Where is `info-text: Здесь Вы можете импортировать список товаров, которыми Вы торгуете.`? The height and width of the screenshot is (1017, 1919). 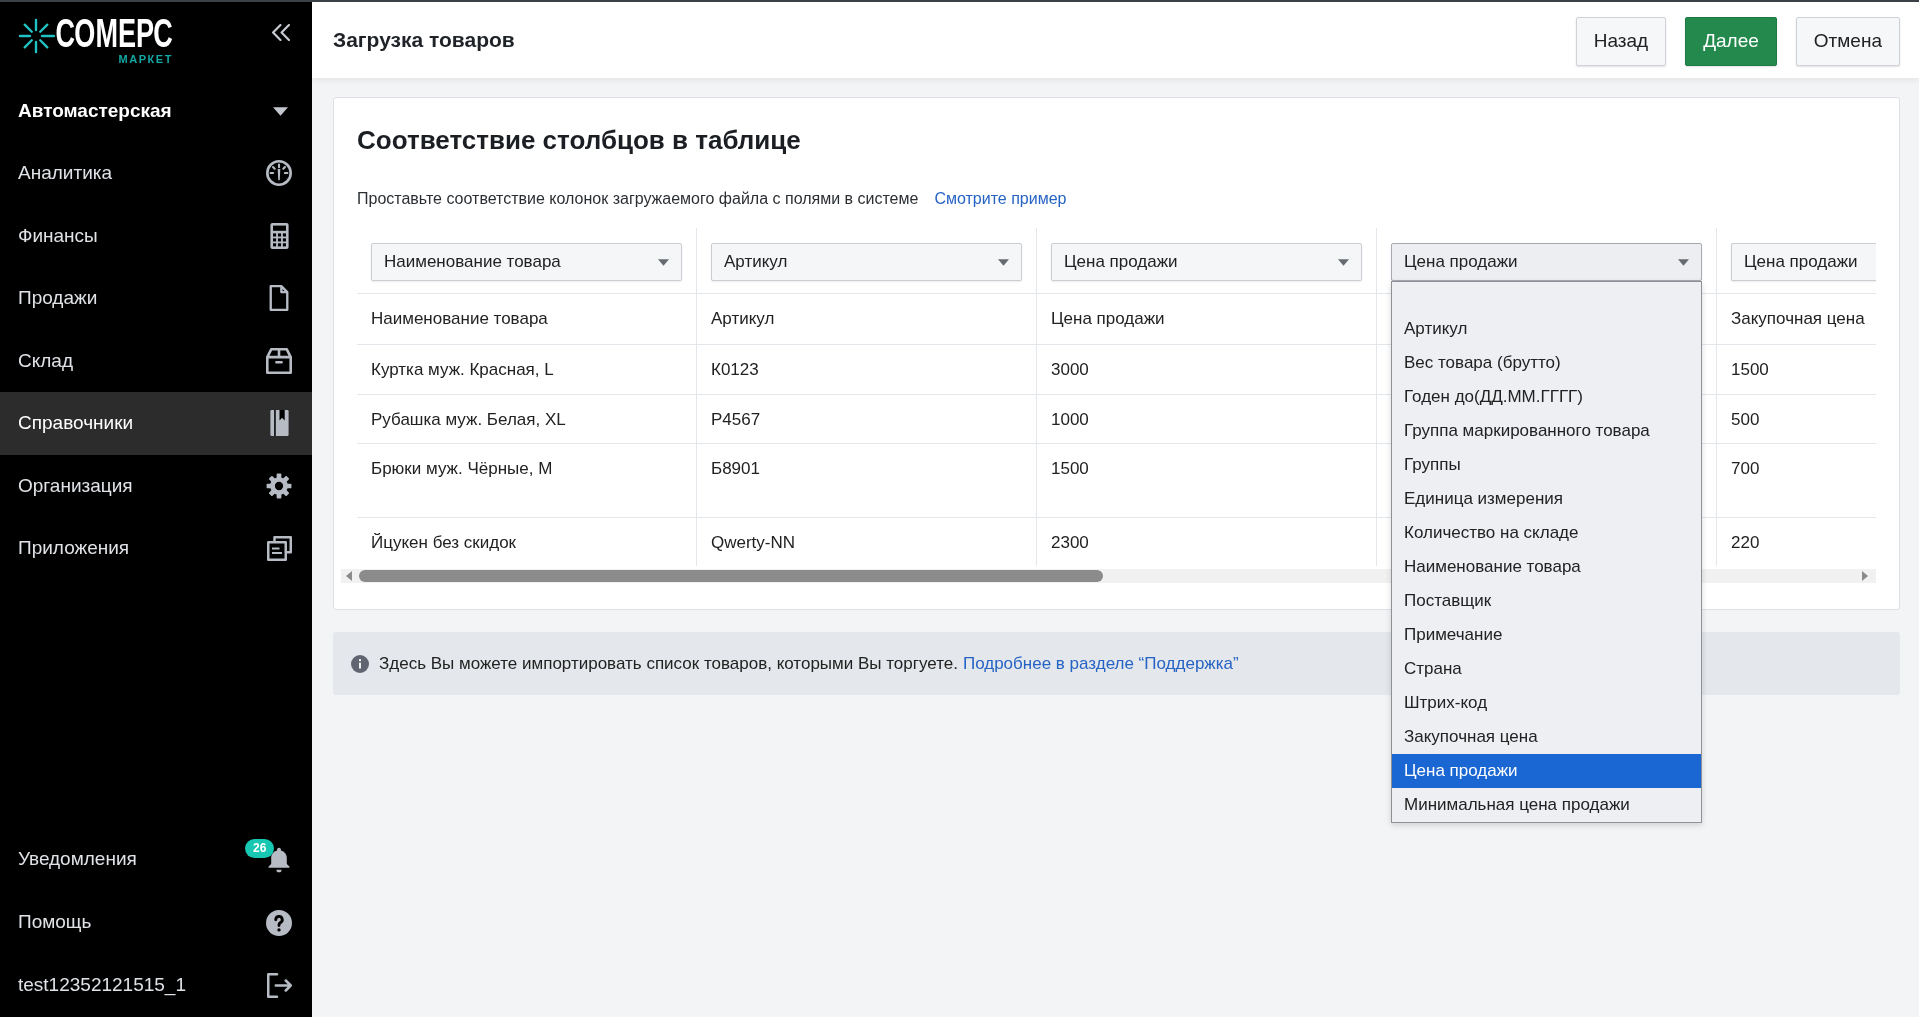 info-text: Здесь Вы можете импортировать список товаров, которыми Вы торгуете. is located at coordinates (668, 663).